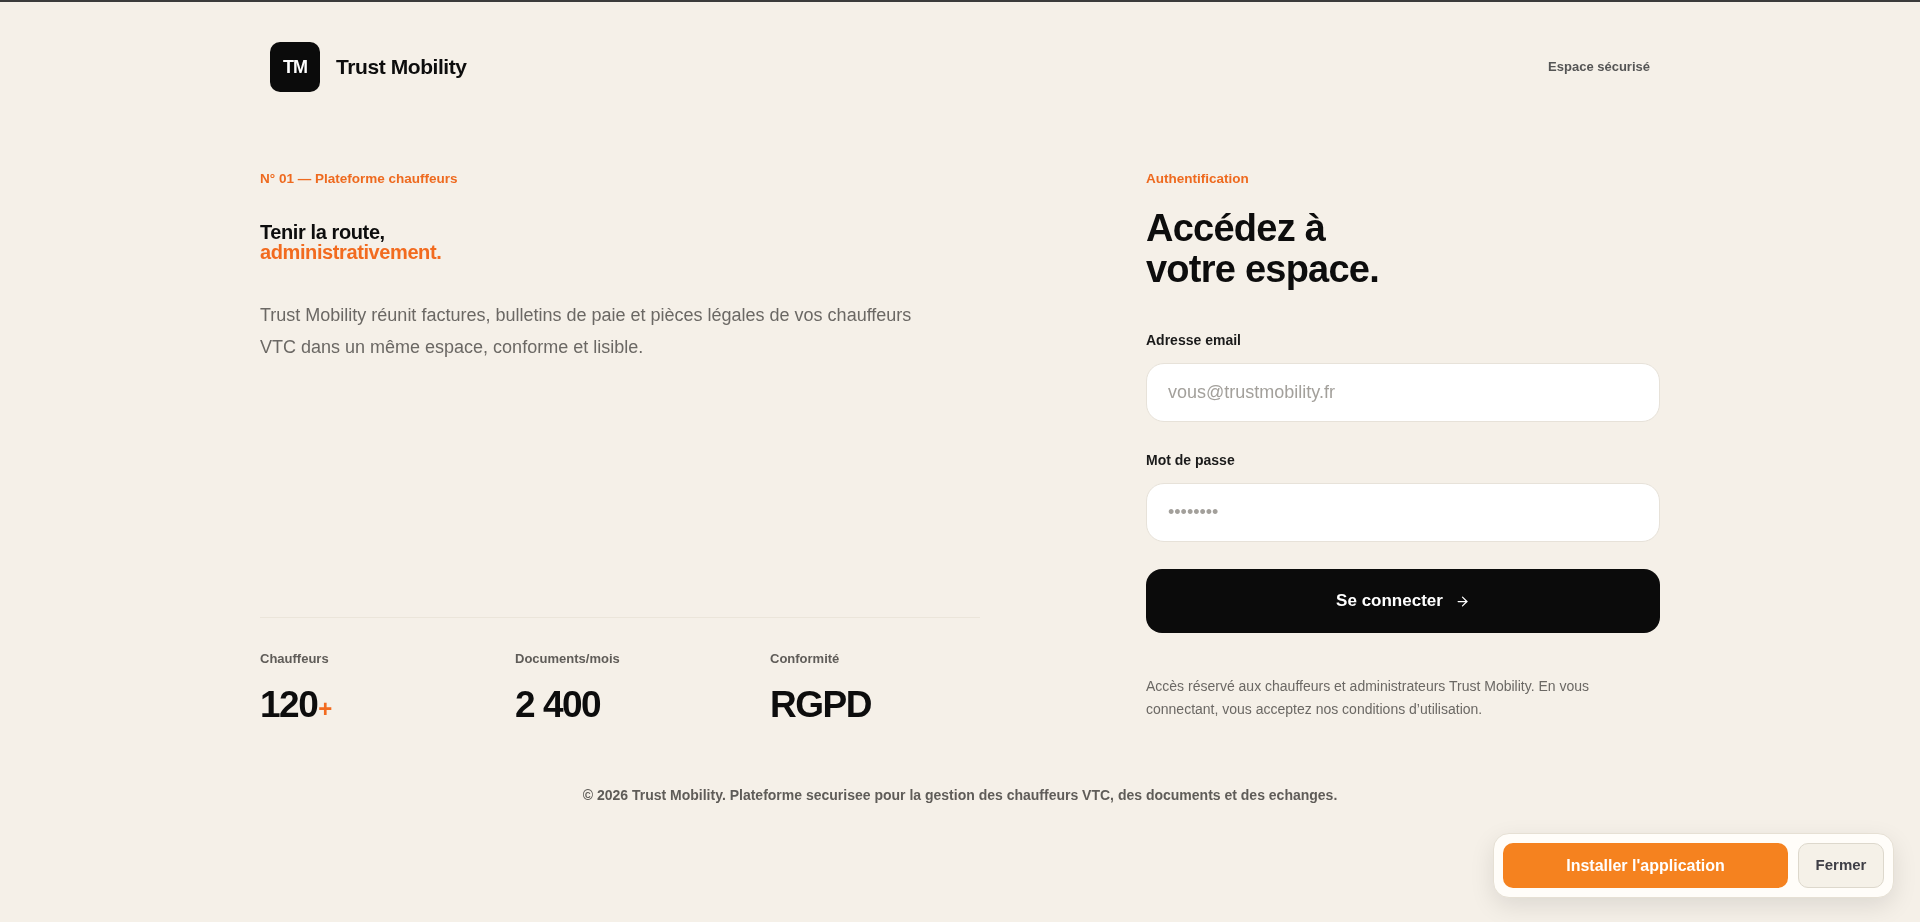  Describe the element at coordinates (1841, 865) in the screenshot. I see `dismiss-button: Fermer` at that location.